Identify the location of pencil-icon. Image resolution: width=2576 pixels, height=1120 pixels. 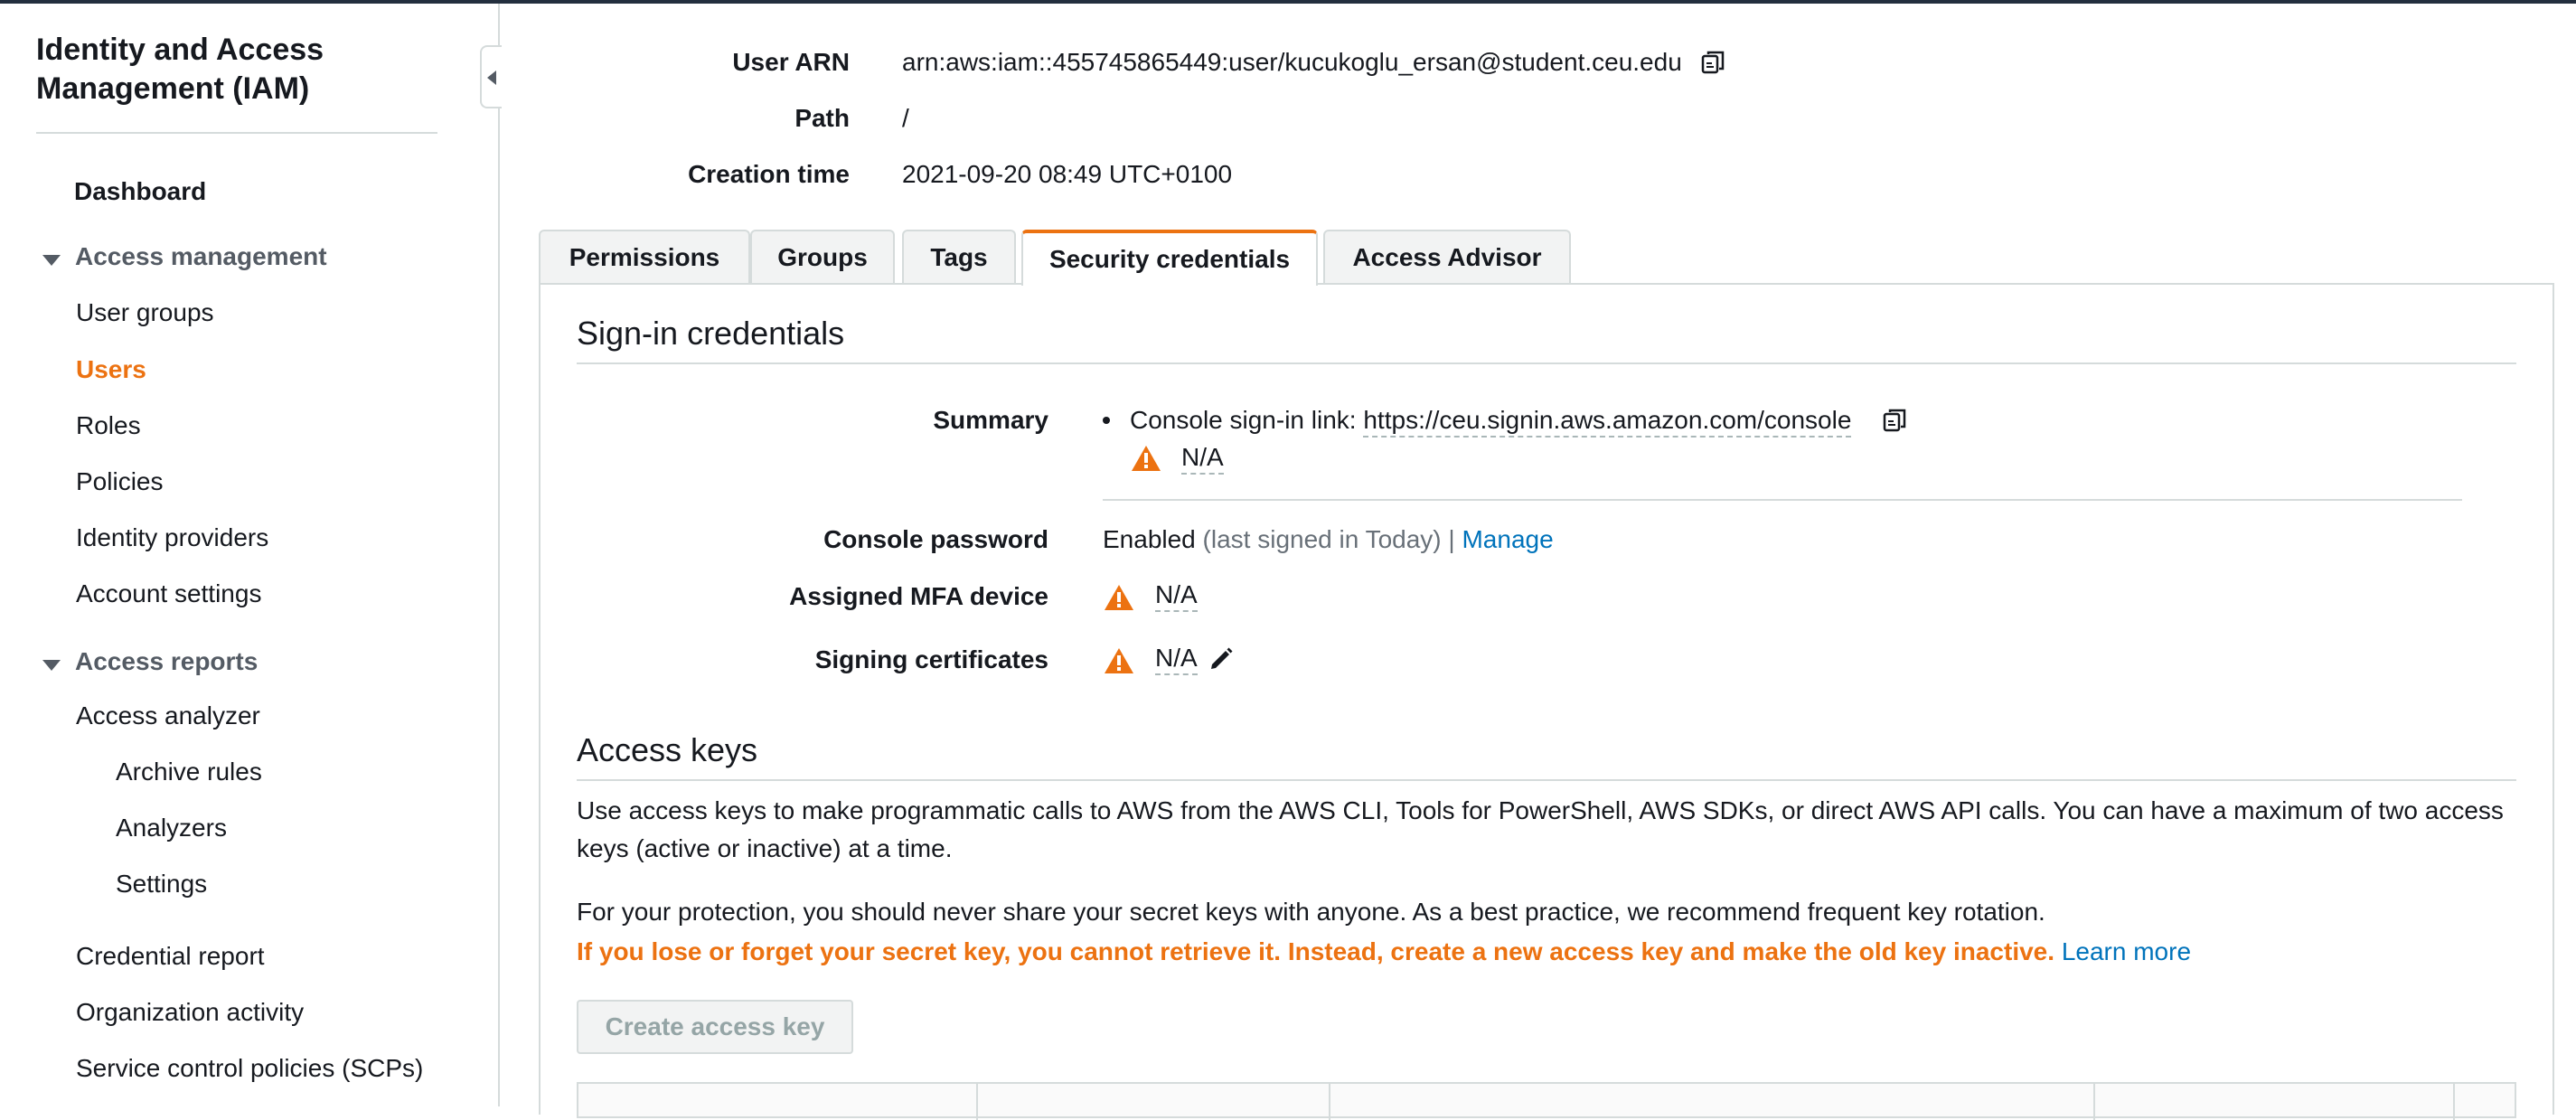
(1222, 659).